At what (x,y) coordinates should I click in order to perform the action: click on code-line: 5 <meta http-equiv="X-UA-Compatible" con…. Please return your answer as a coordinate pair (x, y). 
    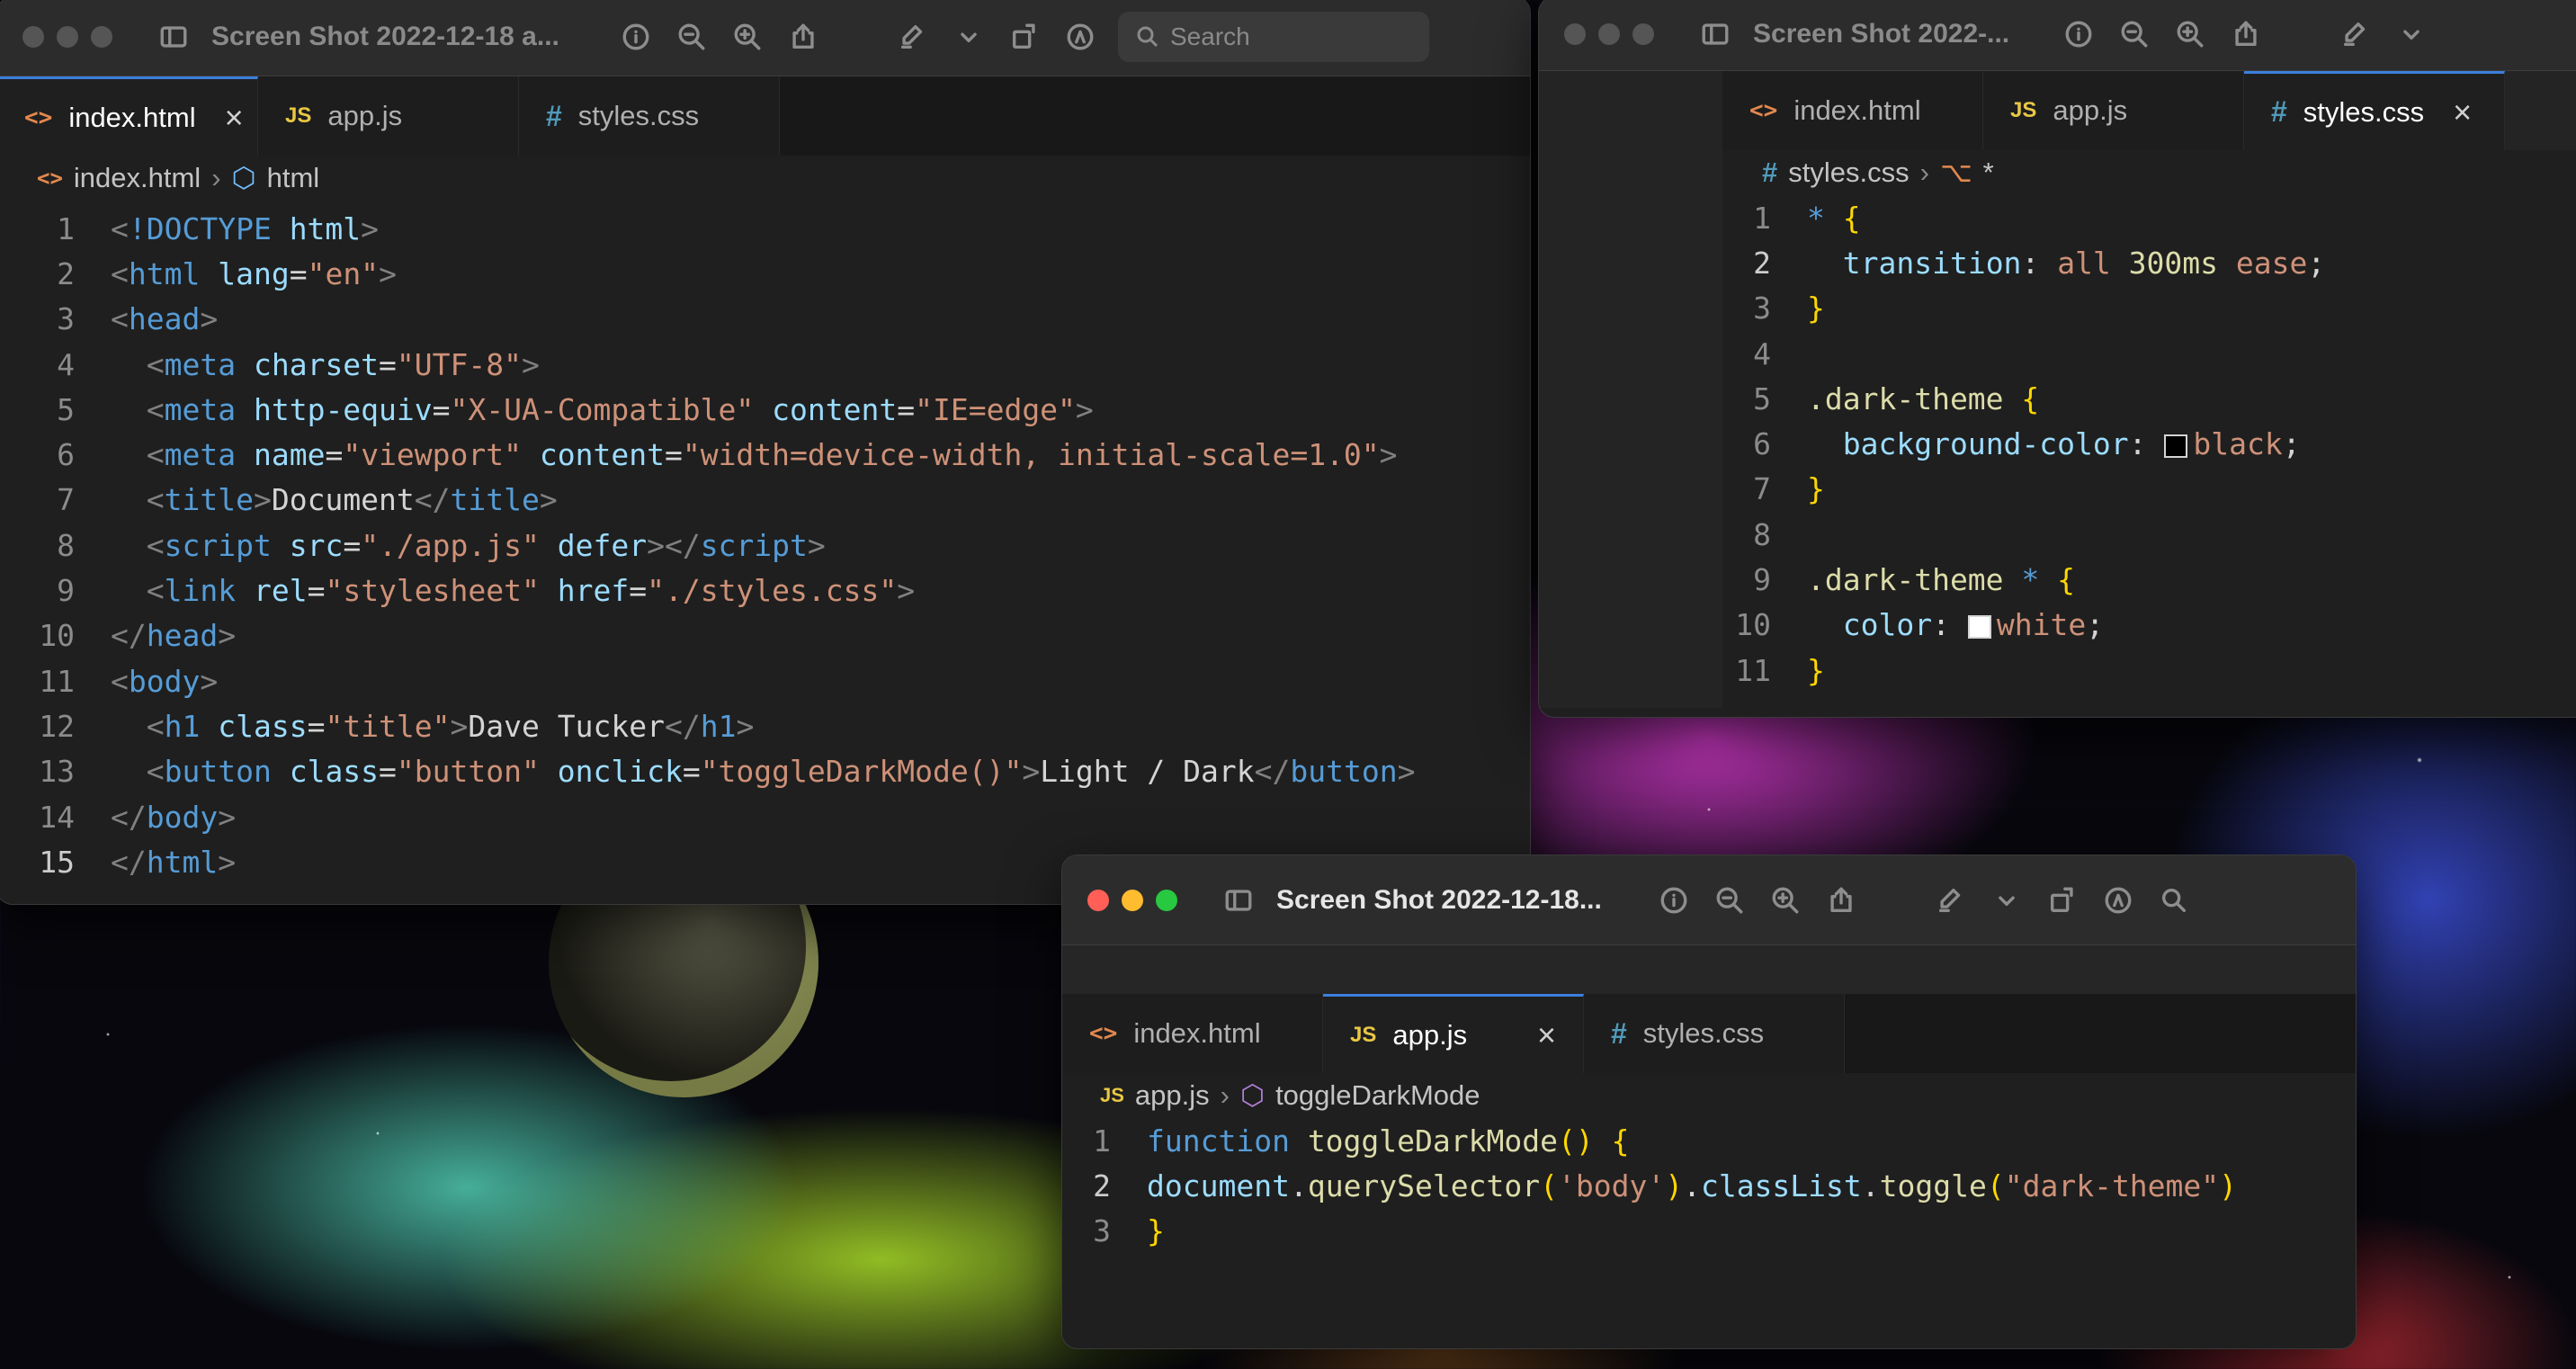
    Looking at the image, I should click on (765, 409).